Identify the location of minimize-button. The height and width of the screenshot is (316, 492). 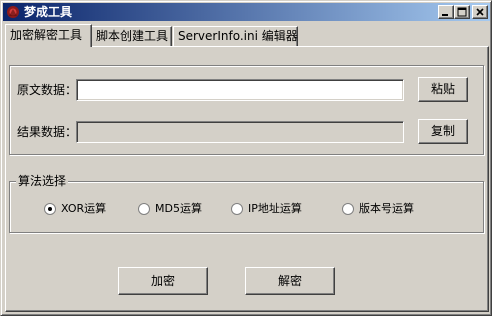
(446, 12).